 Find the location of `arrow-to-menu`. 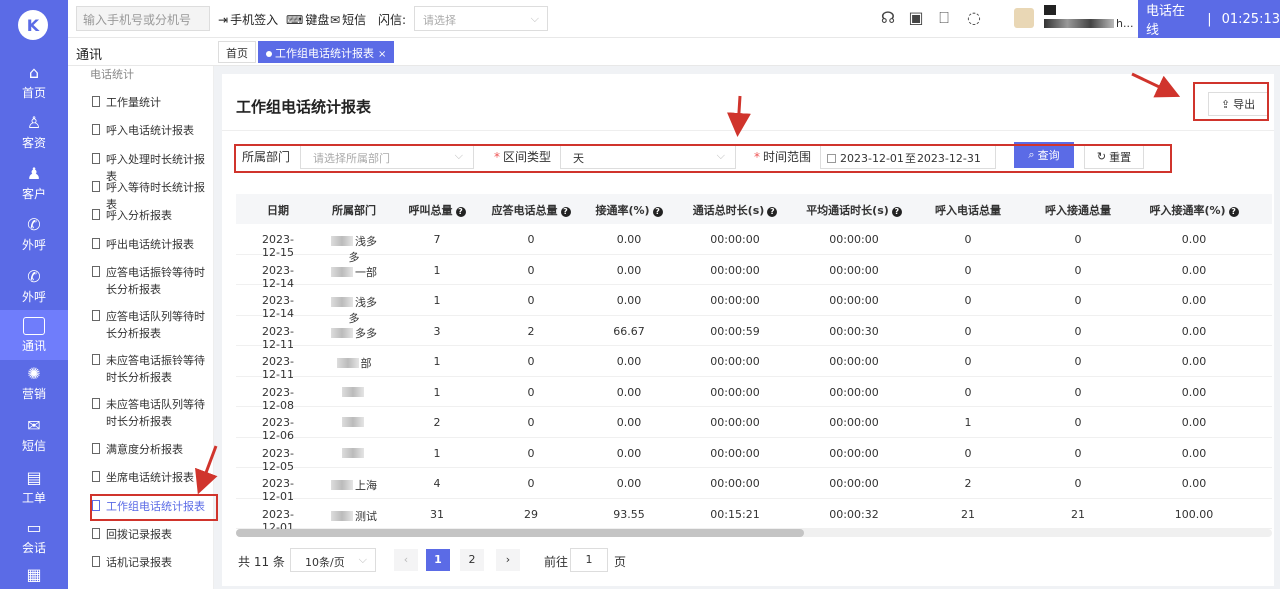

arrow-to-menu is located at coordinates (206, 470).